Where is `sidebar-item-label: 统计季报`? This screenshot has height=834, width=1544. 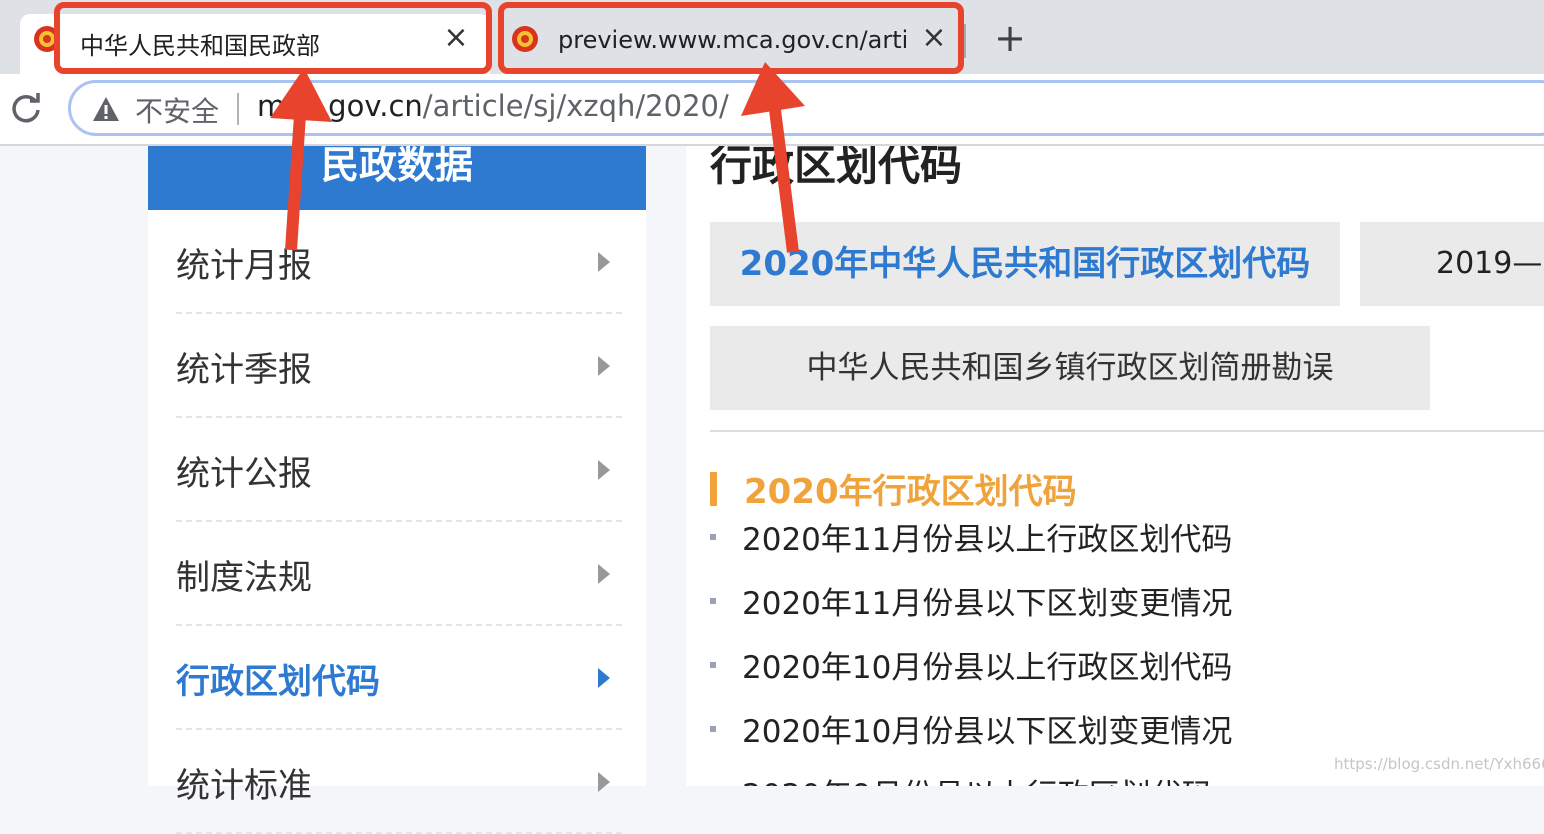
sidebar-item-label: 统计季报 is located at coordinates (244, 370).